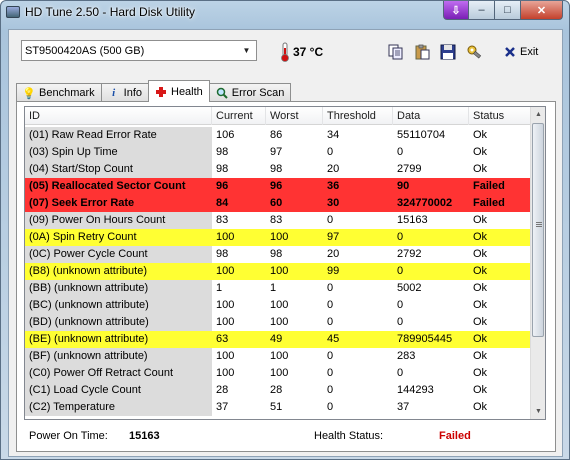 The image size is (570, 460). Describe the element at coordinates (358, 271) in the screenshot. I see `cell-threshold: 99` at that location.